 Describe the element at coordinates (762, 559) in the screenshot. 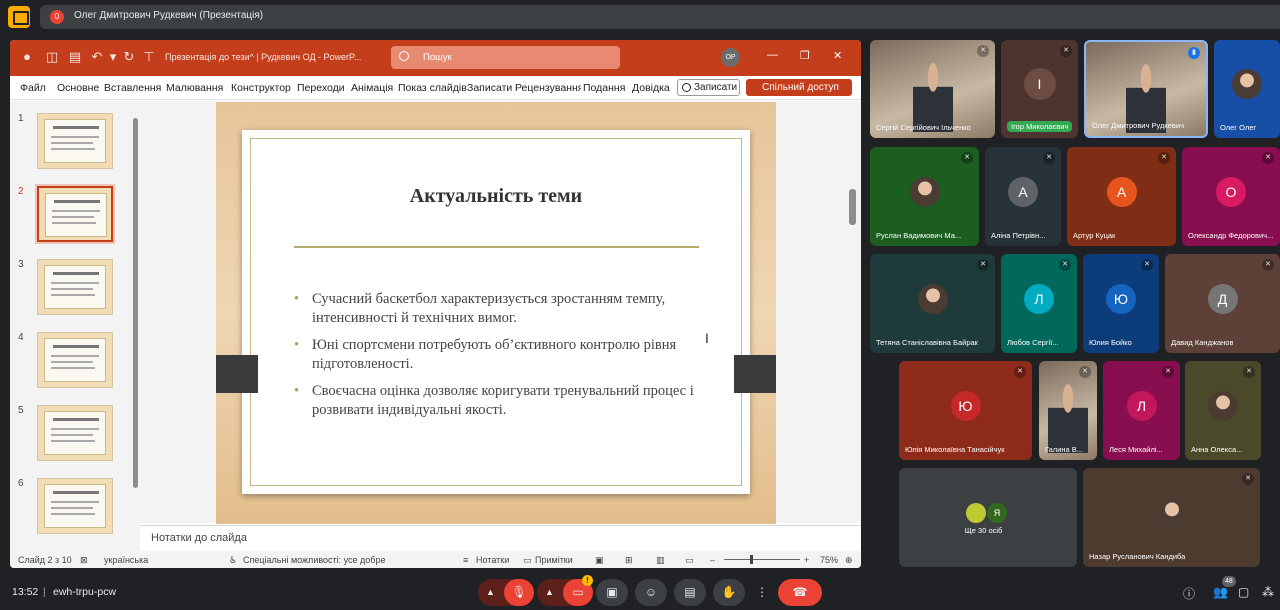

I see `zoom-slider` at that location.